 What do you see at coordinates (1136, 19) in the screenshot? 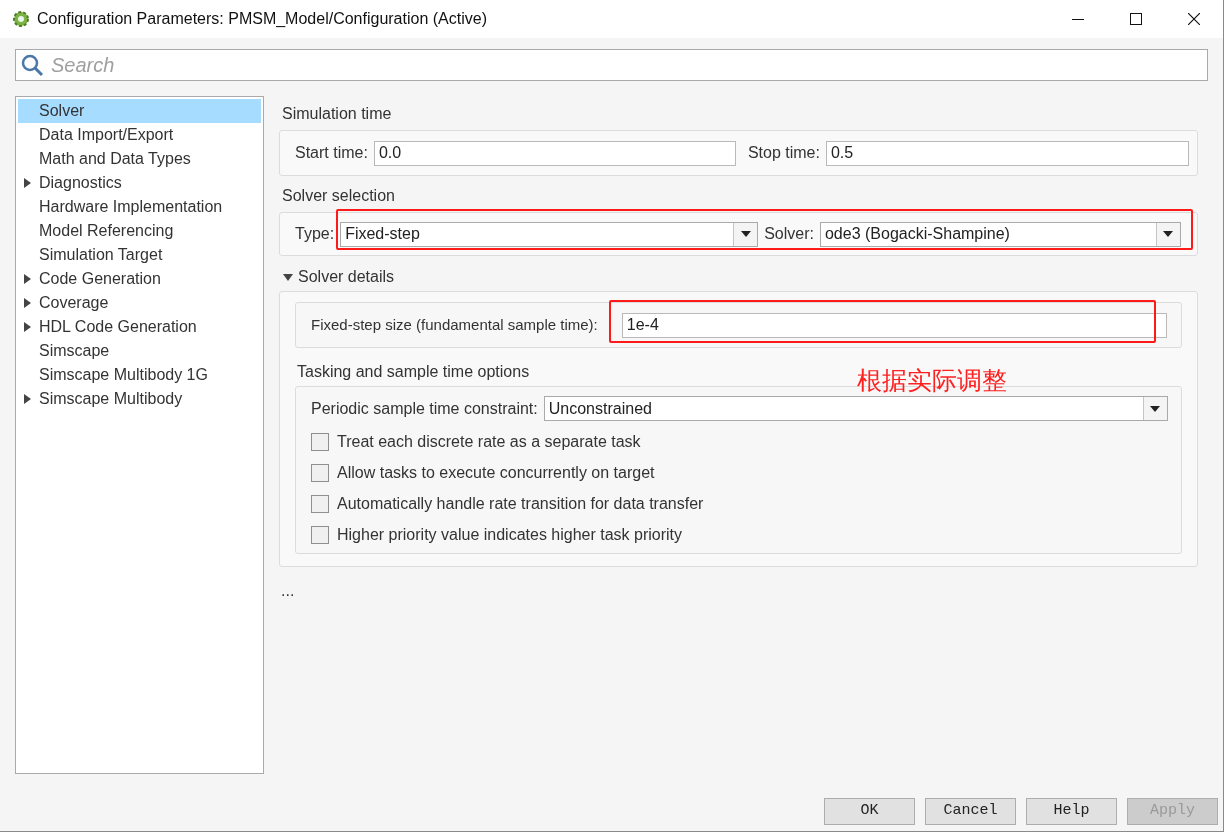
I see `maximize-icon` at bounding box center [1136, 19].